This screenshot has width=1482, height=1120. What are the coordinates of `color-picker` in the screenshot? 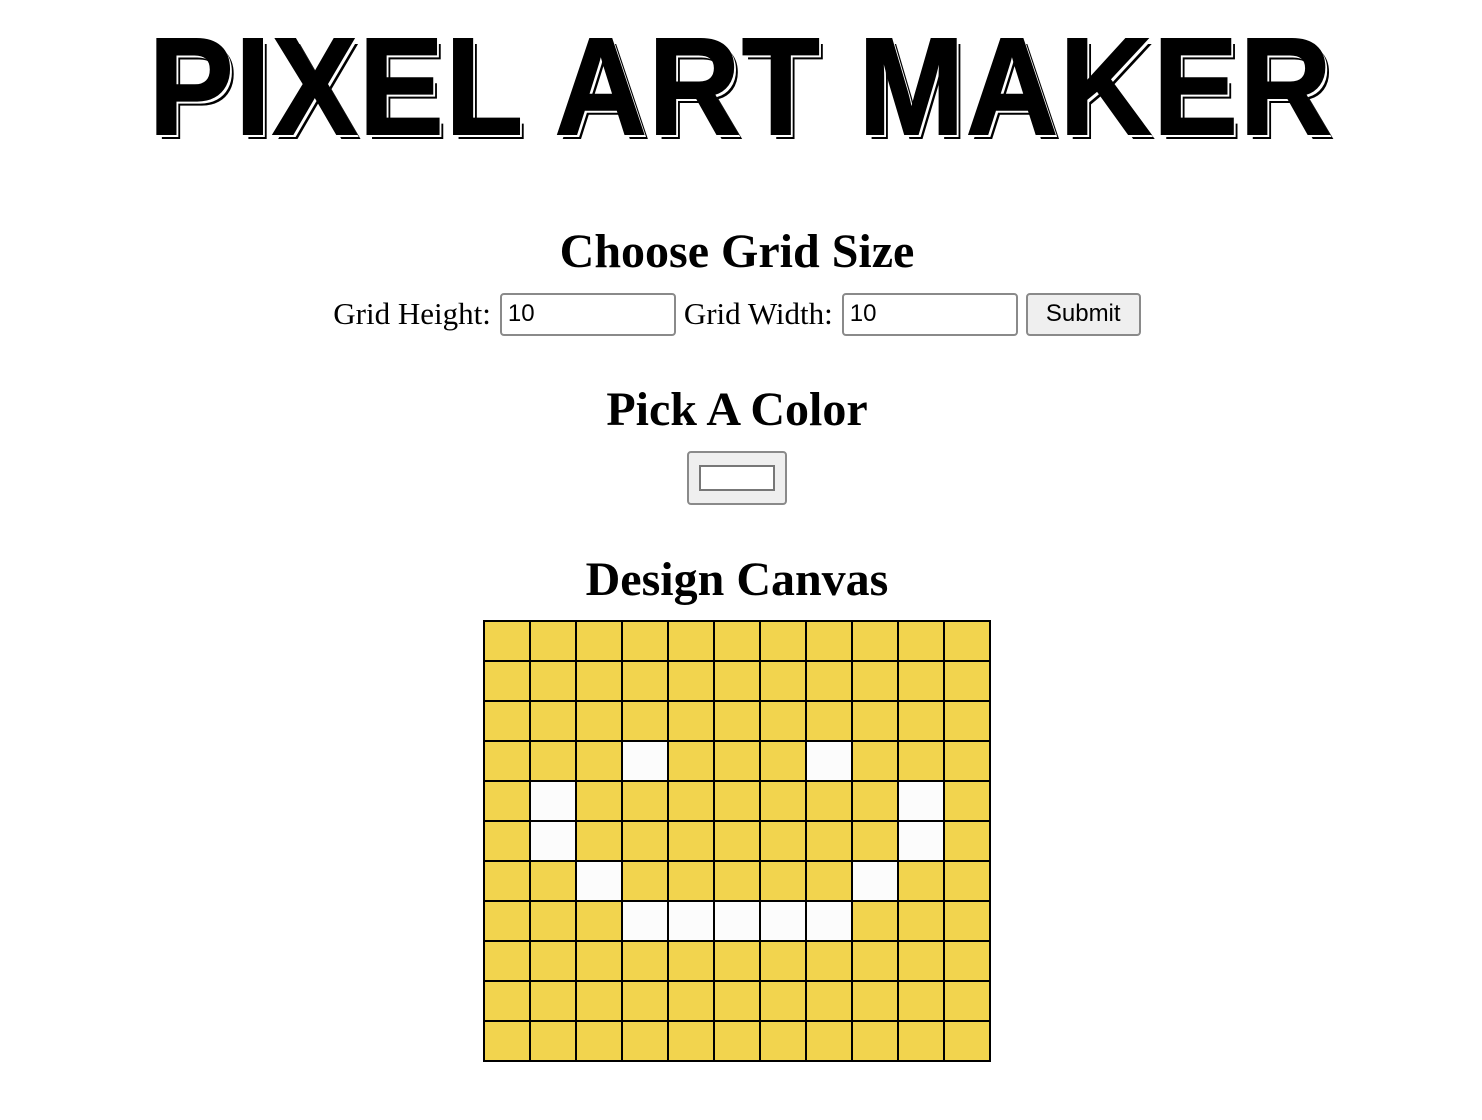 It's located at (737, 478).